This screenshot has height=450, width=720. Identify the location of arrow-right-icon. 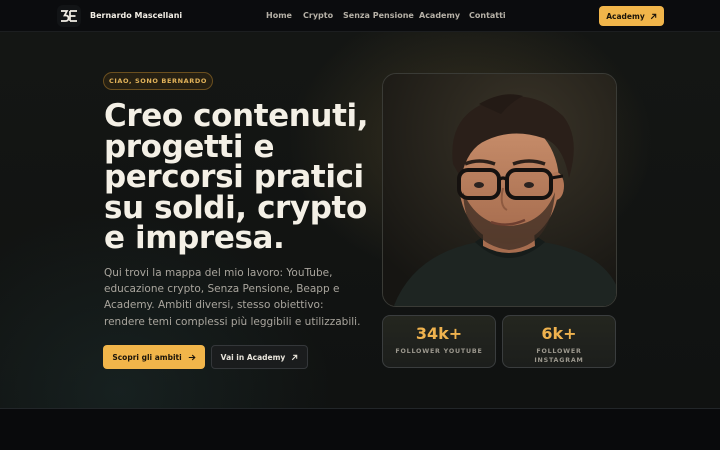
(192, 357).